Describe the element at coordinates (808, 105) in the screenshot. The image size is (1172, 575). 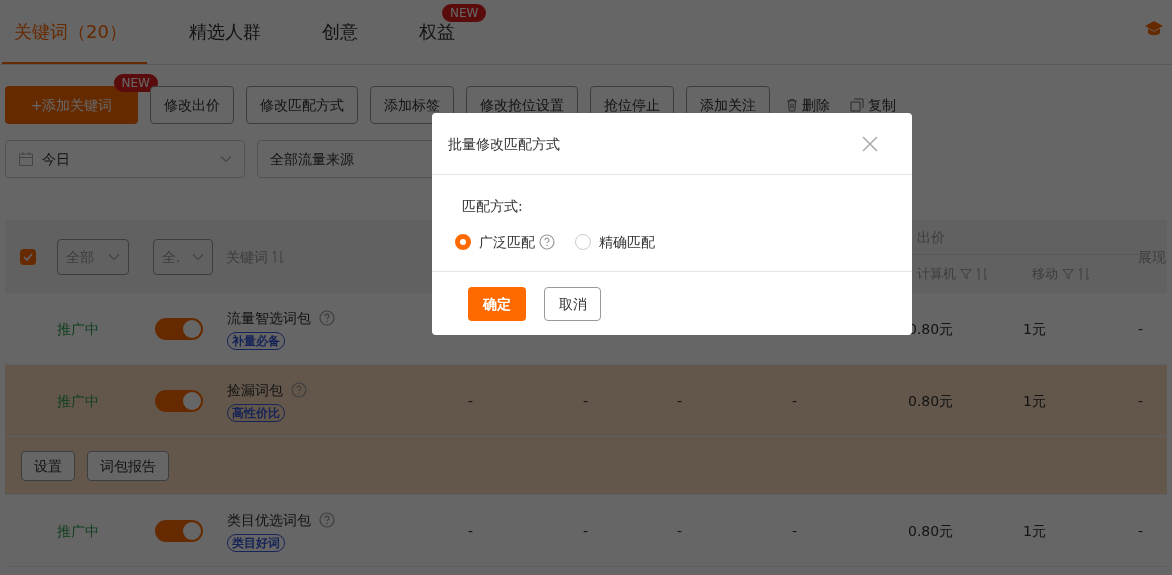
I see `delete-button: 删除` at that location.